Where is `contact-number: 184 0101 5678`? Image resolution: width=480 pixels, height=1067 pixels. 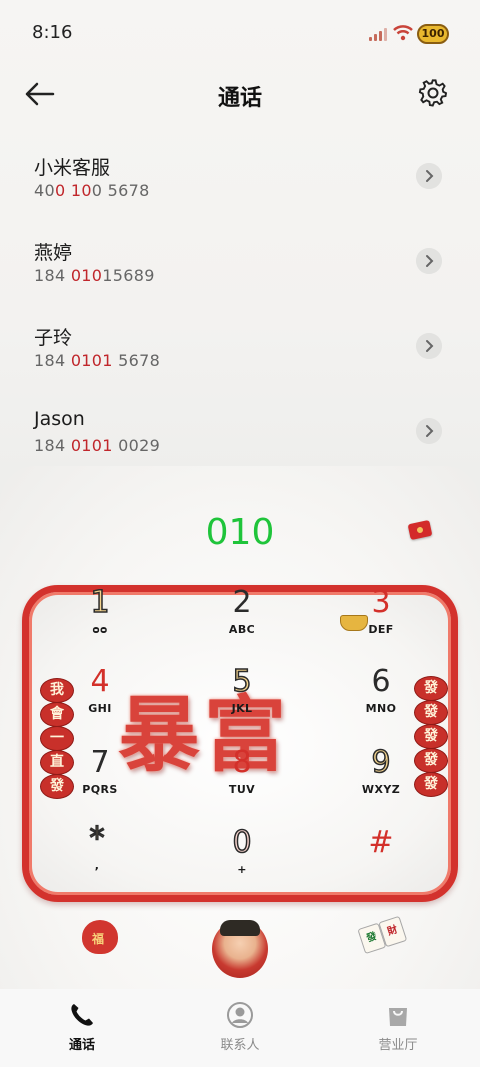 contact-number: 184 0101 5678 is located at coordinates (97, 360).